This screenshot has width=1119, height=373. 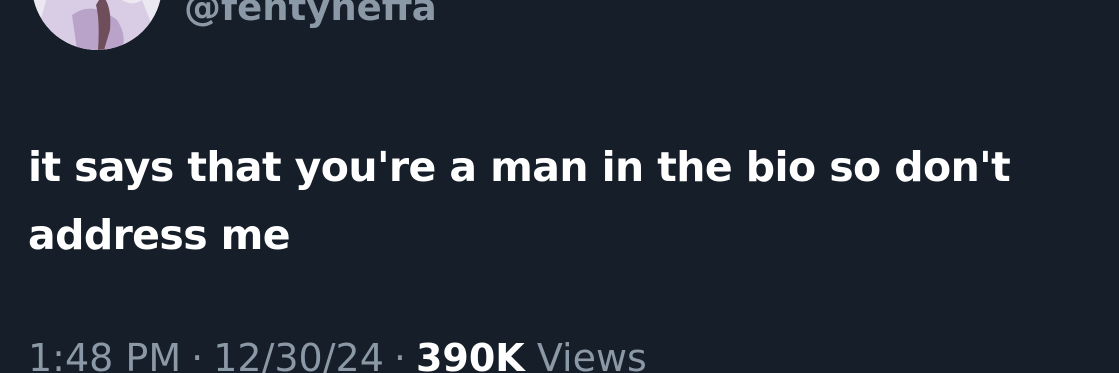 I want to click on avatar, so click(x=97, y=25).